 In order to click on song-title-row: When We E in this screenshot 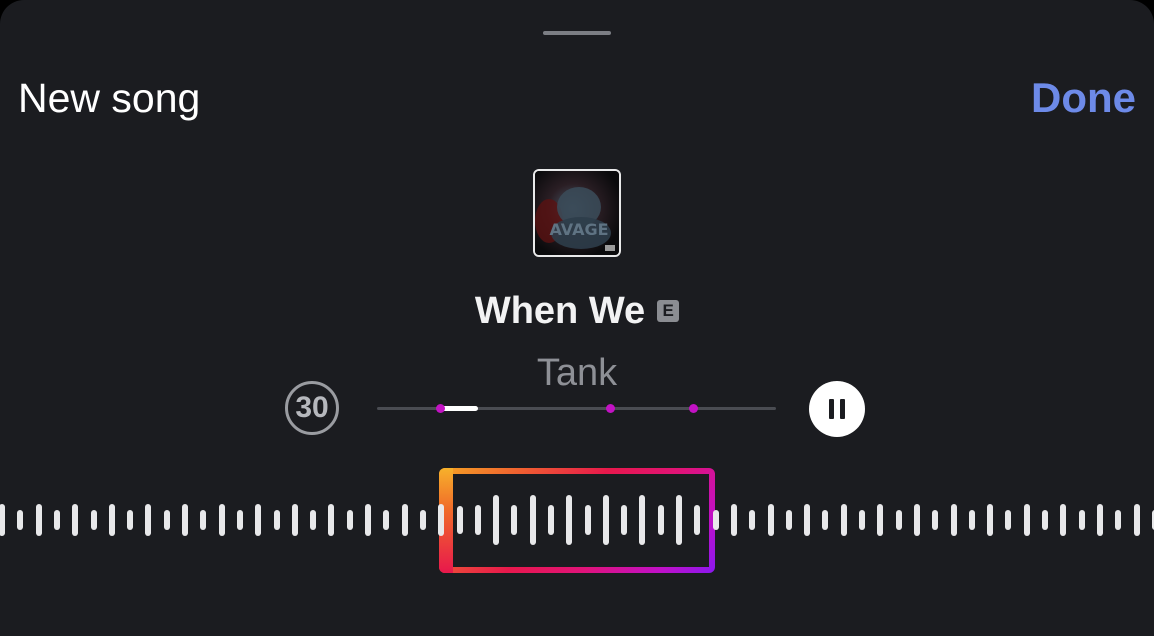, I will do `click(577, 311)`.